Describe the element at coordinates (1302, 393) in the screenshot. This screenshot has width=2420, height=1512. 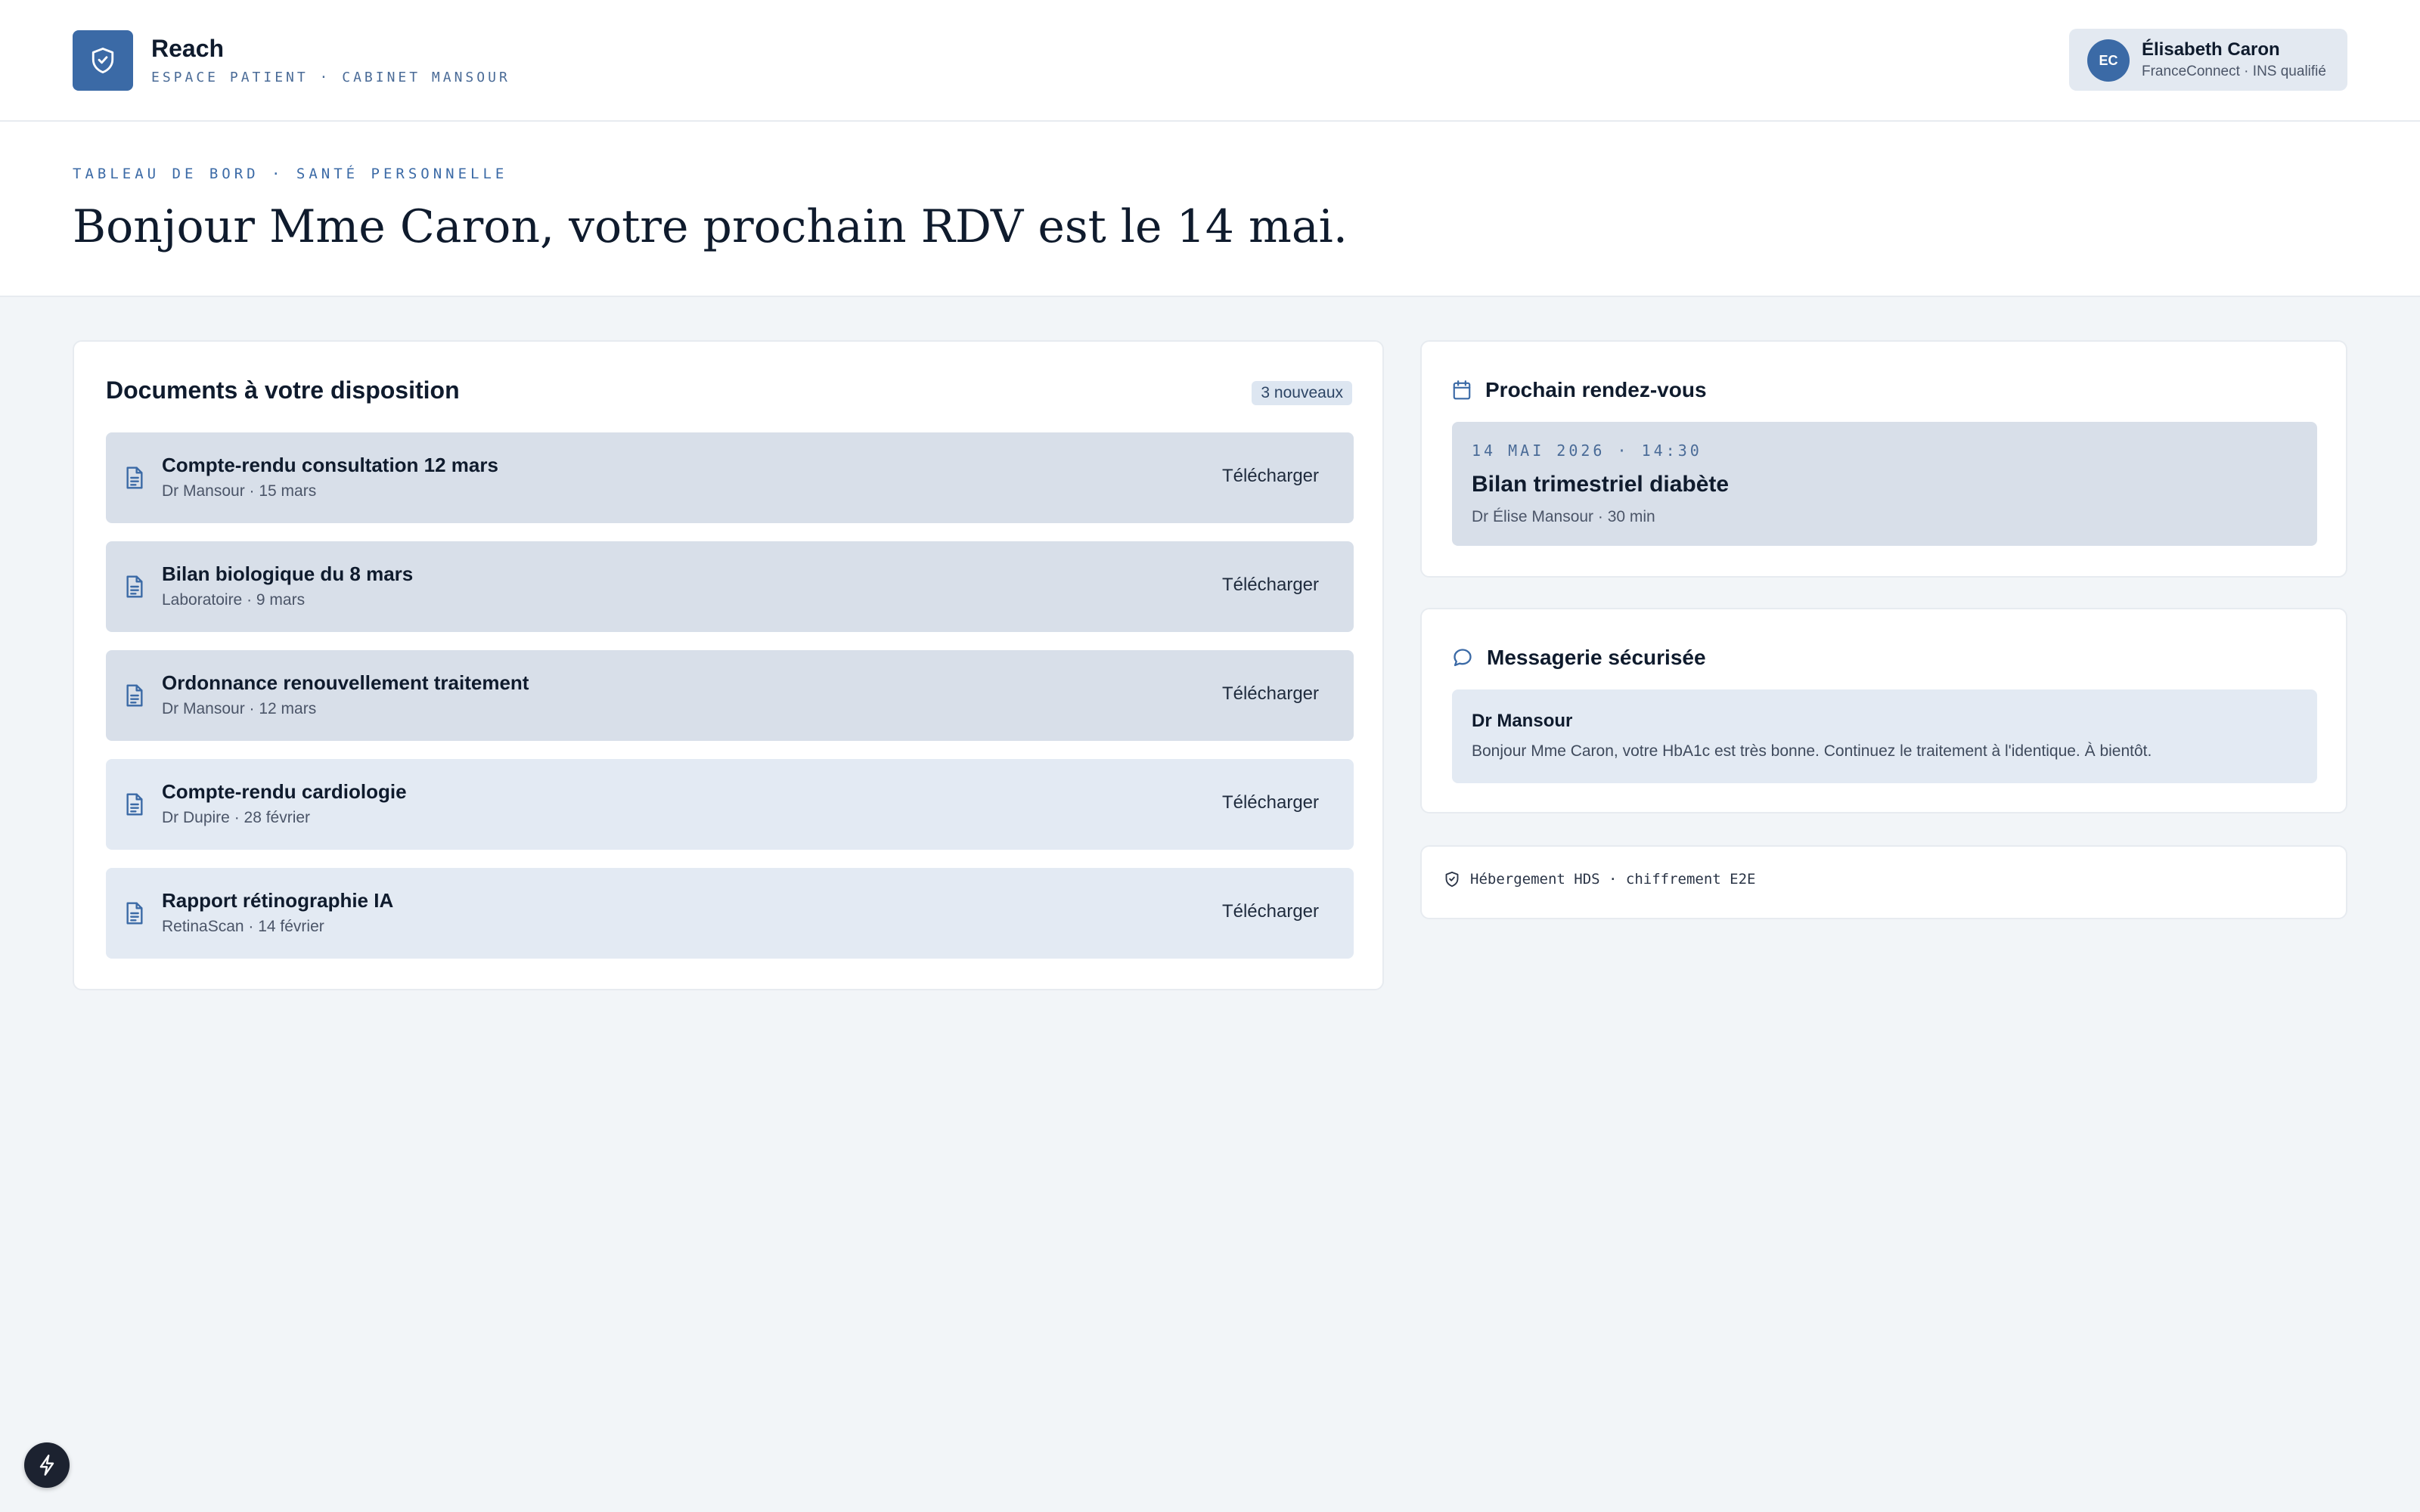
I see `new-documents-badge: 3 nouveaux` at that location.